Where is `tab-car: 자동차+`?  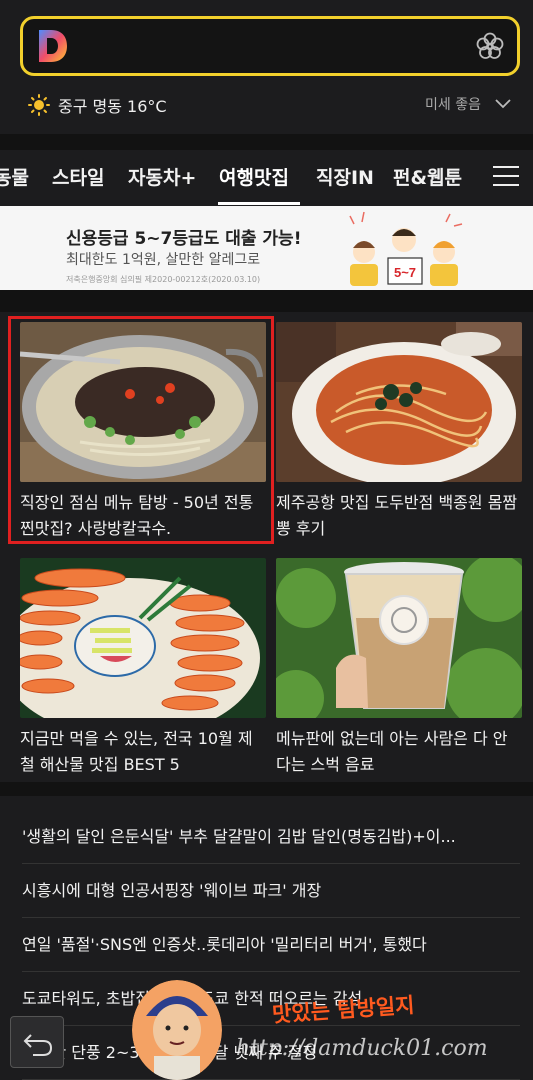
tab-car: 자동차+ is located at coordinates (162, 176).